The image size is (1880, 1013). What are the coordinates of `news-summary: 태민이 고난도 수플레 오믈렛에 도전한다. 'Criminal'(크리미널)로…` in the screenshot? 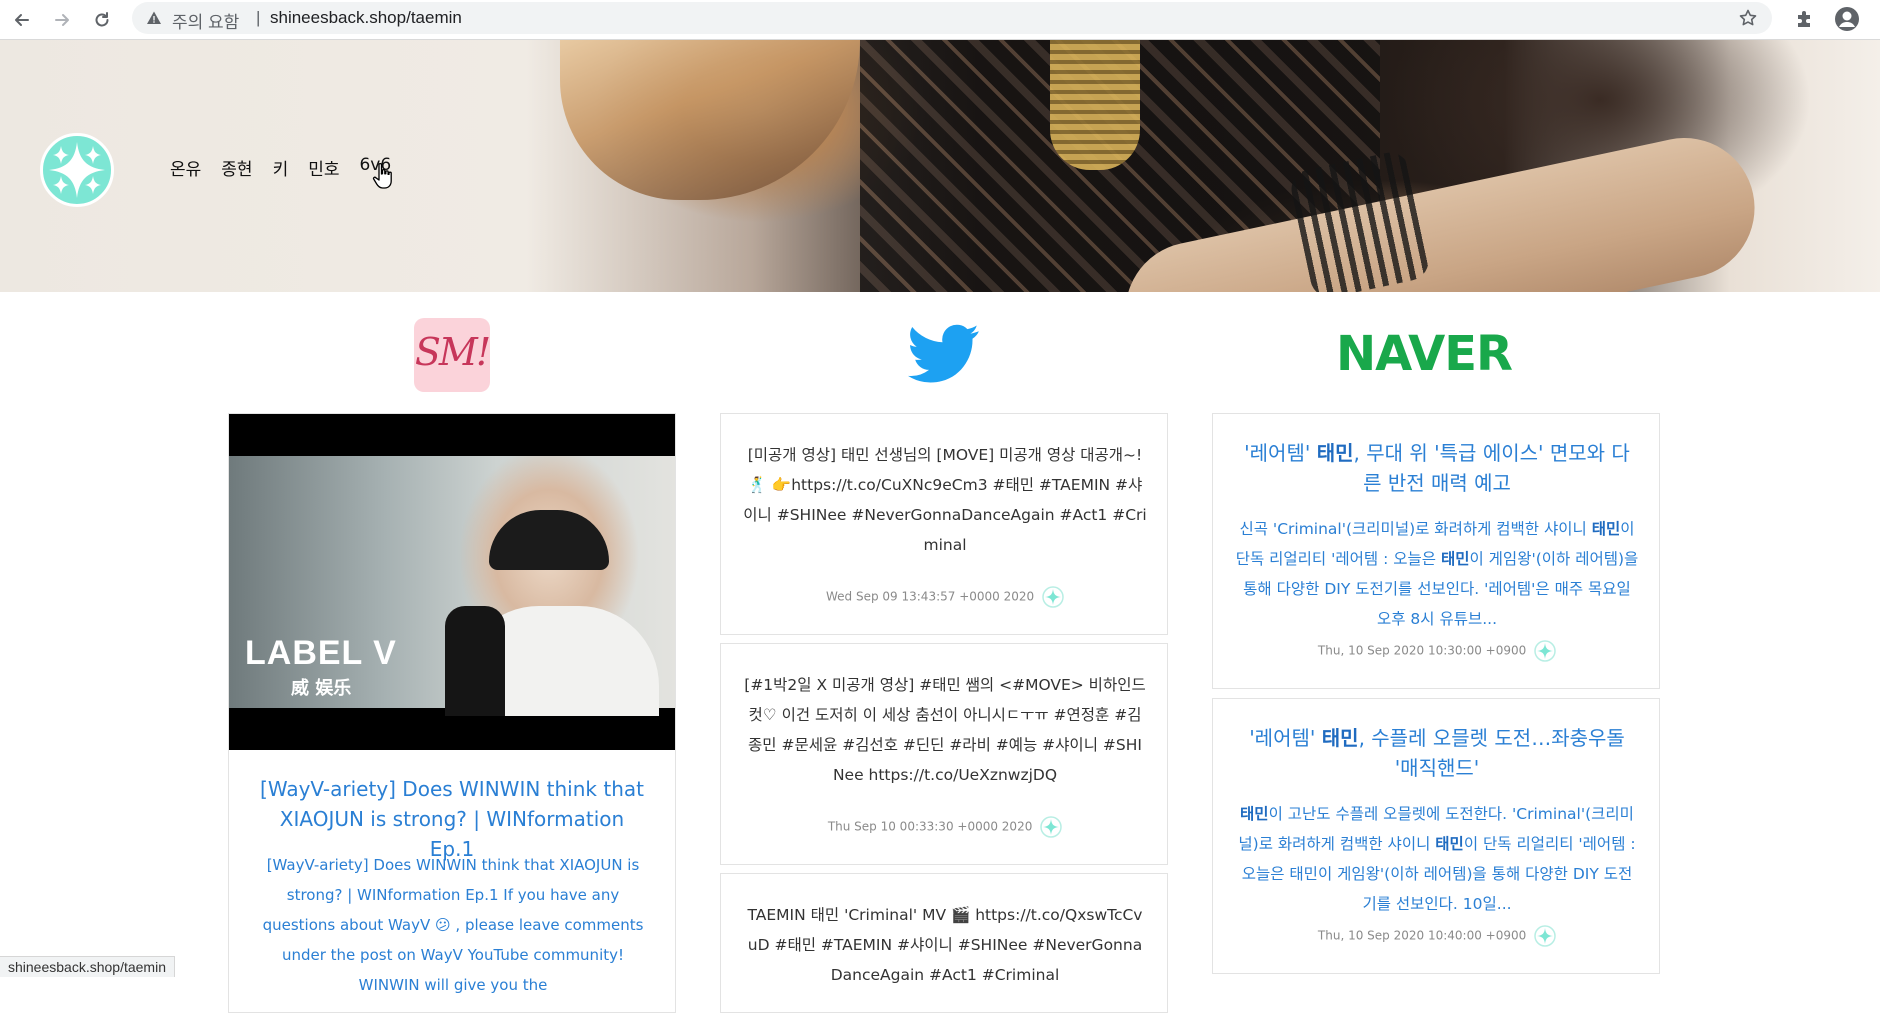 It's located at (1437, 859).